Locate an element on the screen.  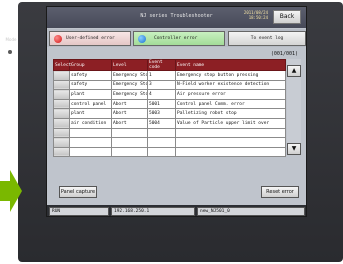
time-text: 18:50:24 is located at coordinates (258, 17).